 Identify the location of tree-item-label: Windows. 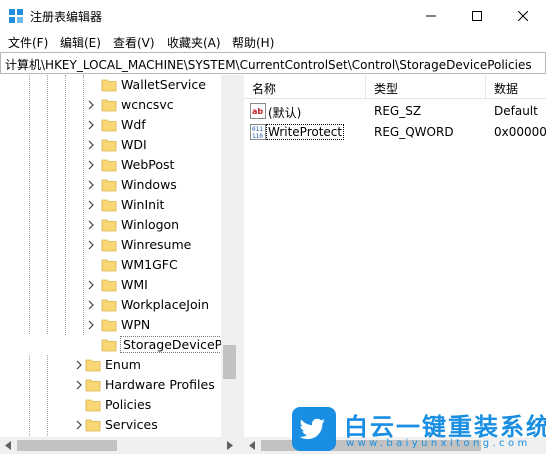
(149, 184).